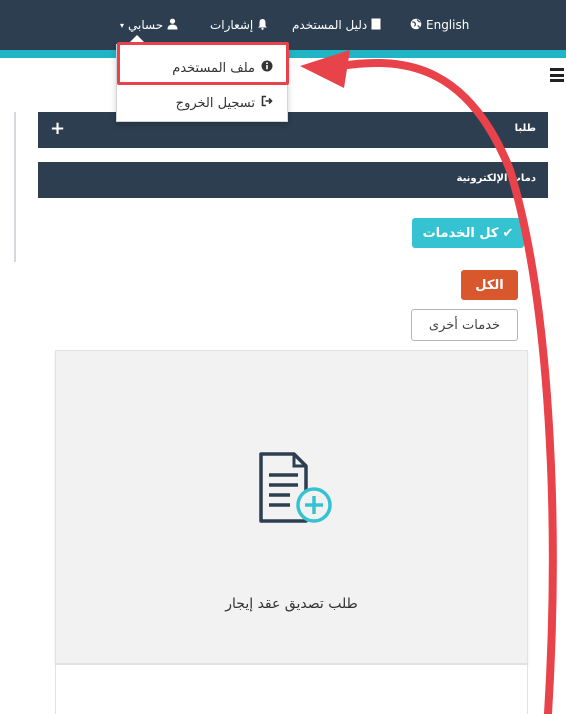 This screenshot has width=566, height=714. What do you see at coordinates (57, 128) in the screenshot?
I see `plus-icon: +` at bounding box center [57, 128].